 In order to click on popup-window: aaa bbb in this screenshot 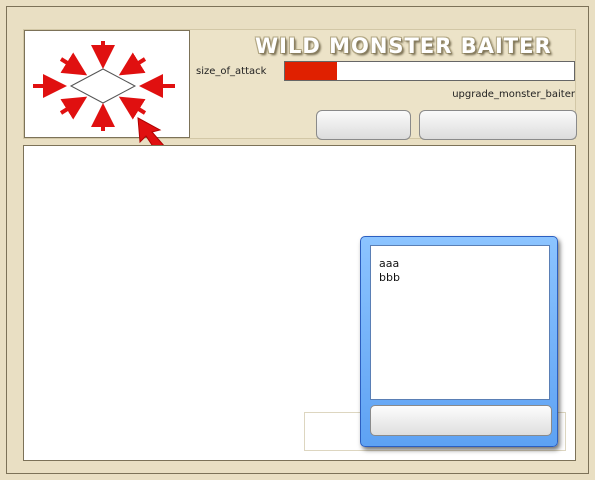, I will do `click(459, 341)`.